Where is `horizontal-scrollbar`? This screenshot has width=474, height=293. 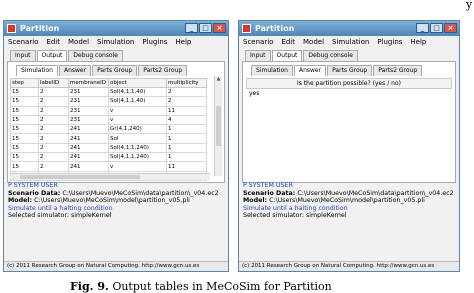 horizontal-scrollbar is located at coordinates (110, 176).